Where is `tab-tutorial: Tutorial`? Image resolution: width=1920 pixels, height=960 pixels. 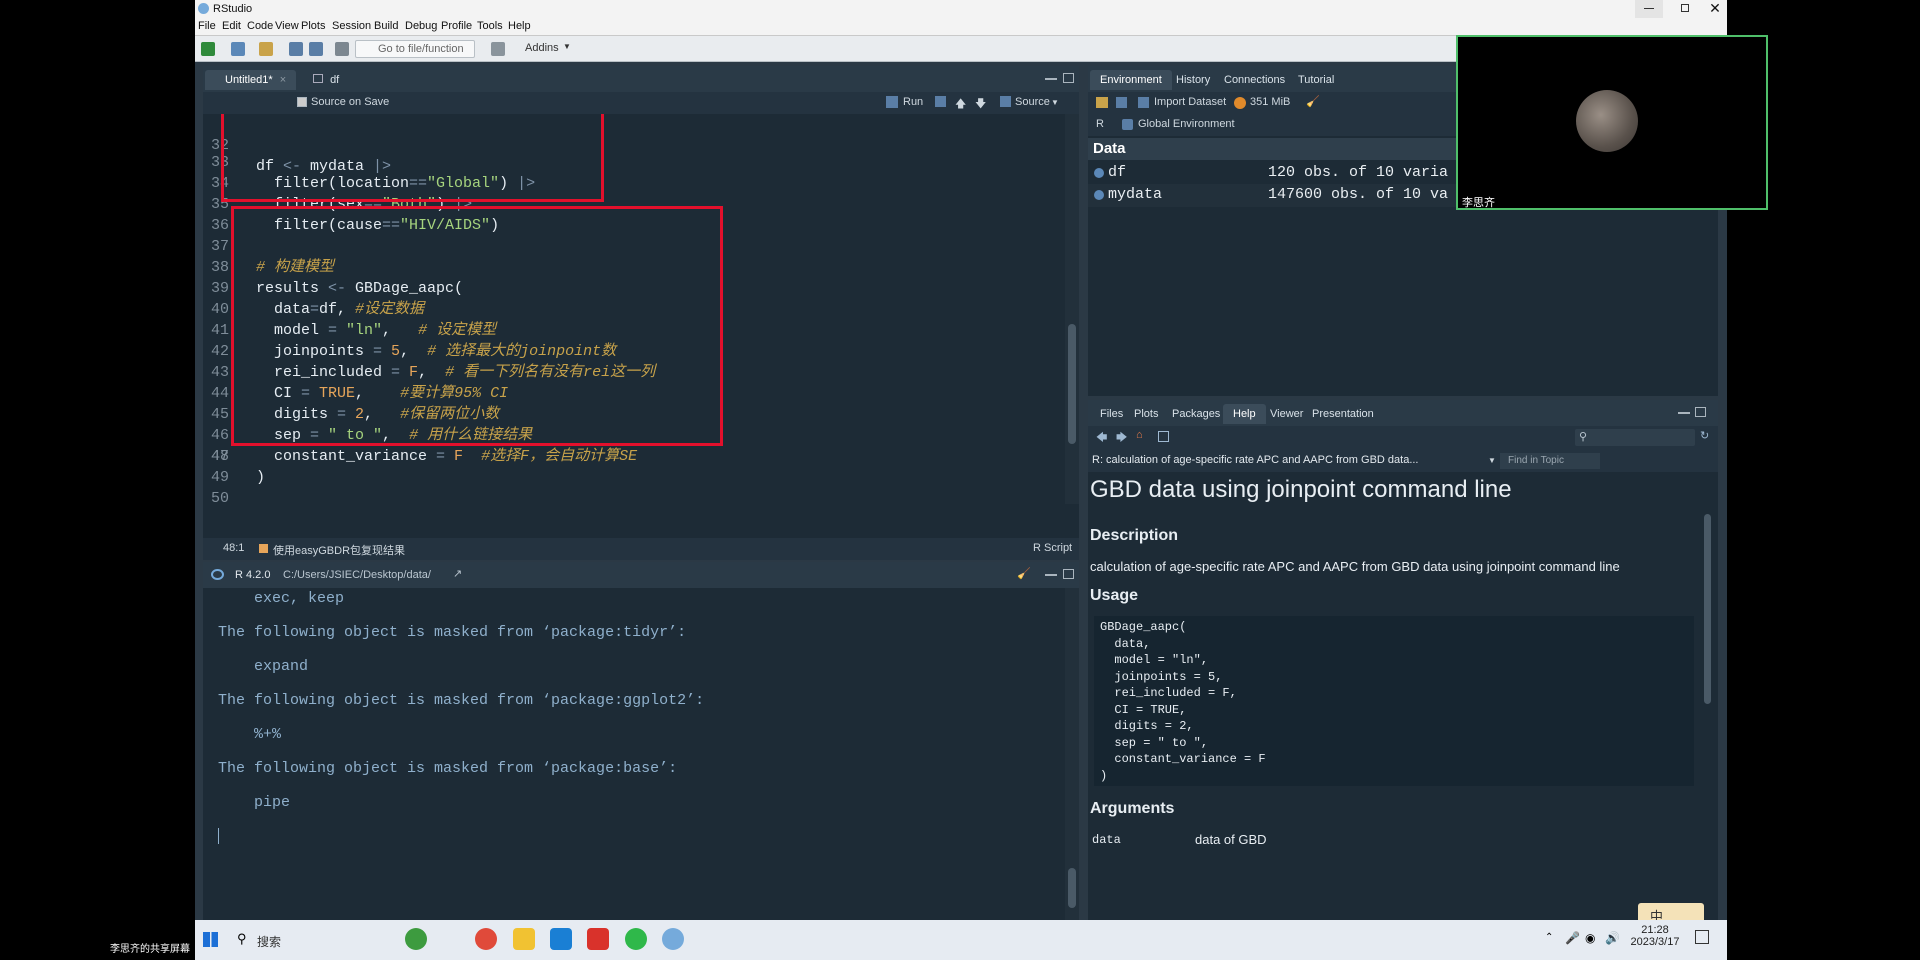
tab-tutorial: Tutorial is located at coordinates (1316, 80).